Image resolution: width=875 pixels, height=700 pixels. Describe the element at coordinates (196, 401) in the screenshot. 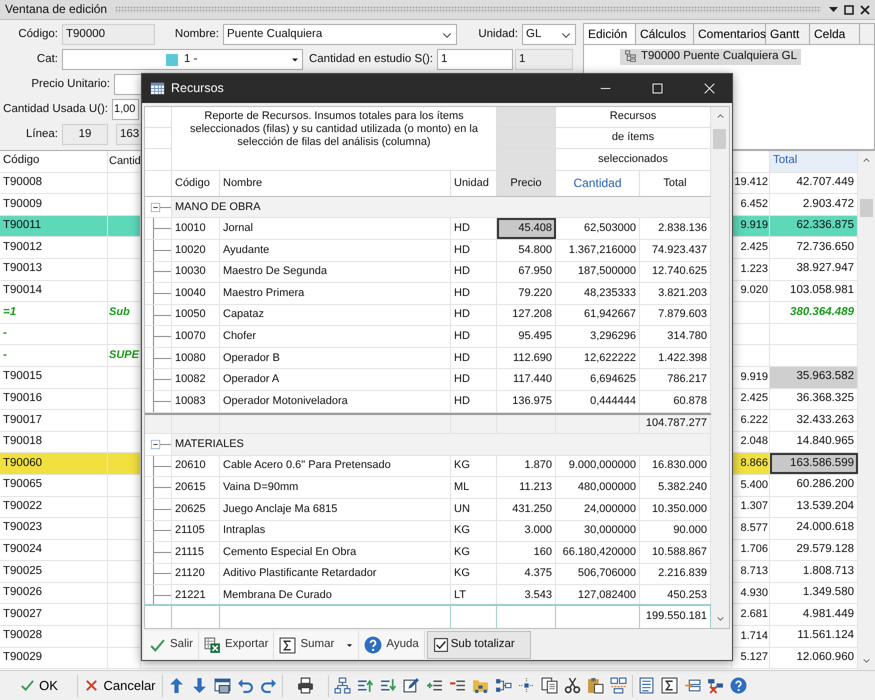

I see `table-cell: 10083` at that location.